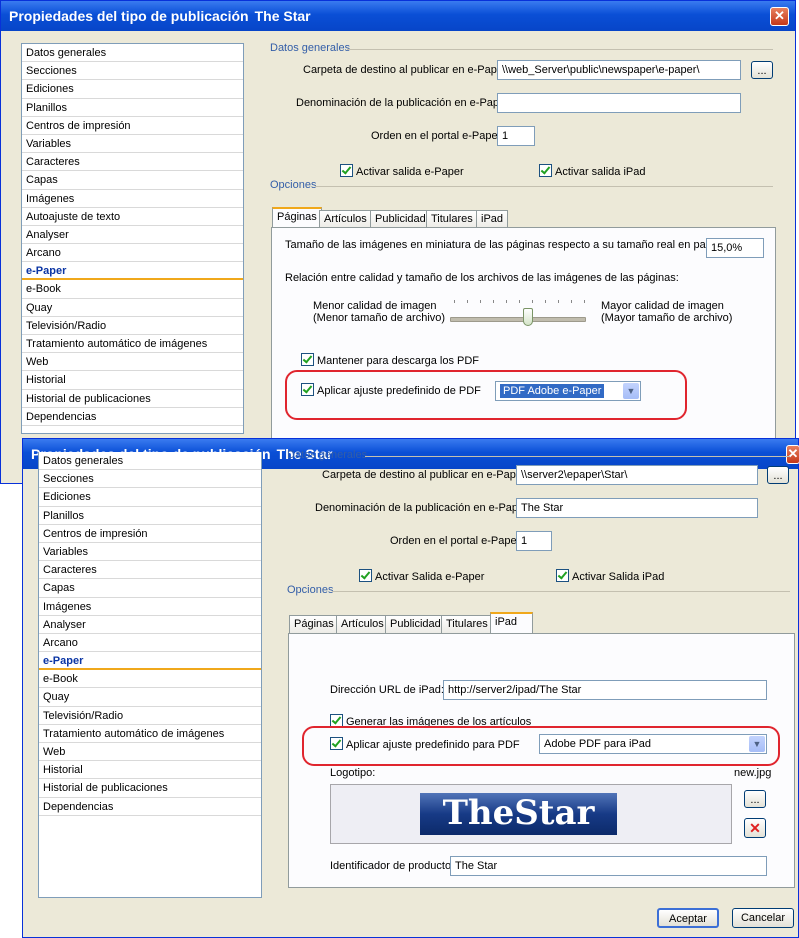  What do you see at coordinates (346, 170) in the screenshot?
I see `checkbox-checked-icon` at bounding box center [346, 170].